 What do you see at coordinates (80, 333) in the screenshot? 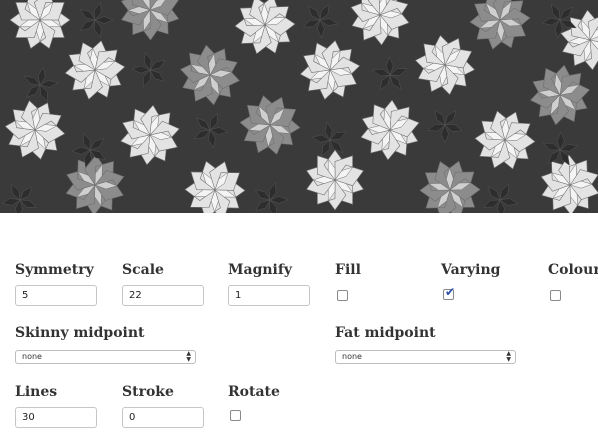
I see `skinny-midpoint-label: Skinny midpoint` at bounding box center [80, 333].